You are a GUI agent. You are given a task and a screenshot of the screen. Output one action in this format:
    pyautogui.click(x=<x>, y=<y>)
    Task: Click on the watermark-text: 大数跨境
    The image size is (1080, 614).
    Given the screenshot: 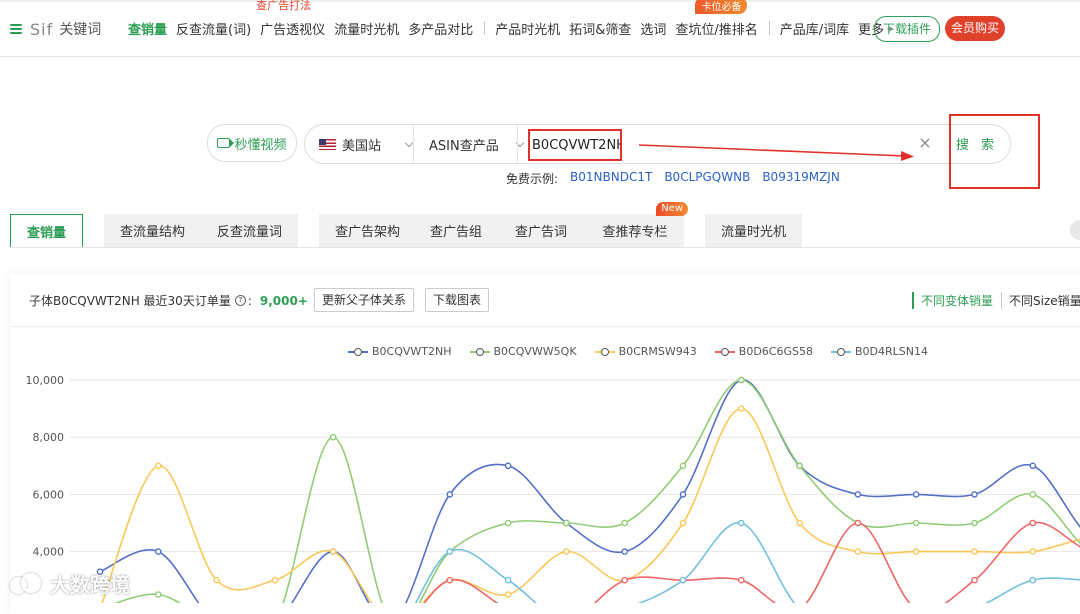 What is the action you would take?
    pyautogui.click(x=90, y=585)
    